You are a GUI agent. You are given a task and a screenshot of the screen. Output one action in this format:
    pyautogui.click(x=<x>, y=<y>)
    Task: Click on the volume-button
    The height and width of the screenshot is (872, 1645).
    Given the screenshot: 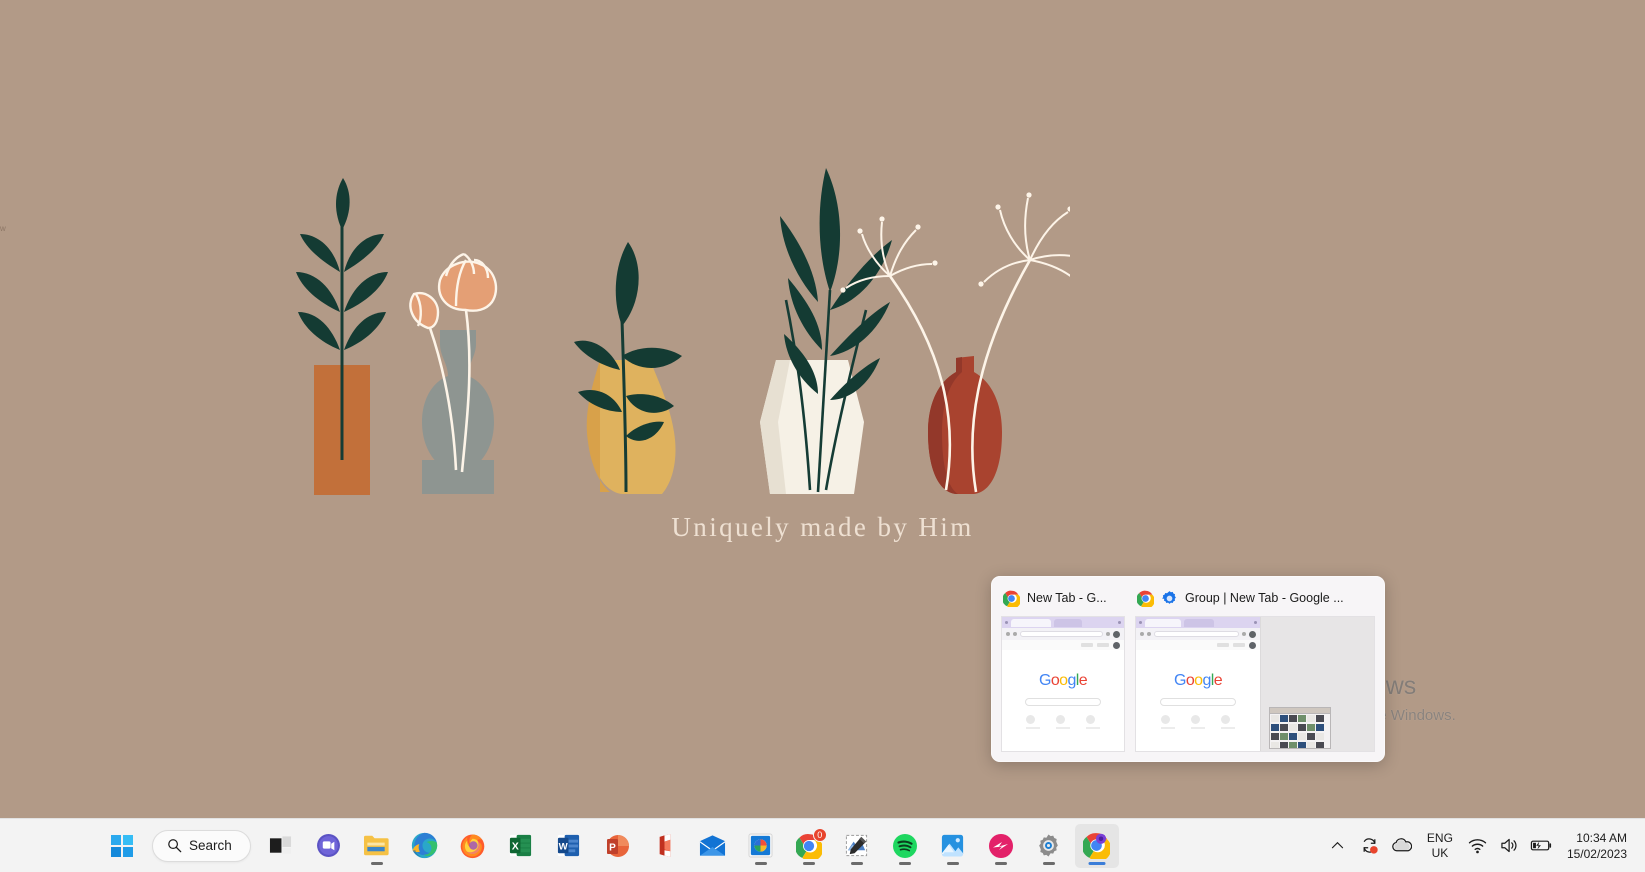 What is the action you would take?
    pyautogui.click(x=1510, y=846)
    